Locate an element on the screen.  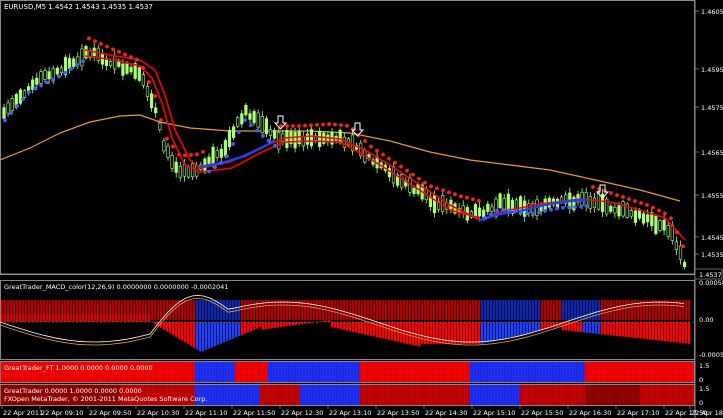
price-tick: 1.4605 is located at coordinates (712, 12).